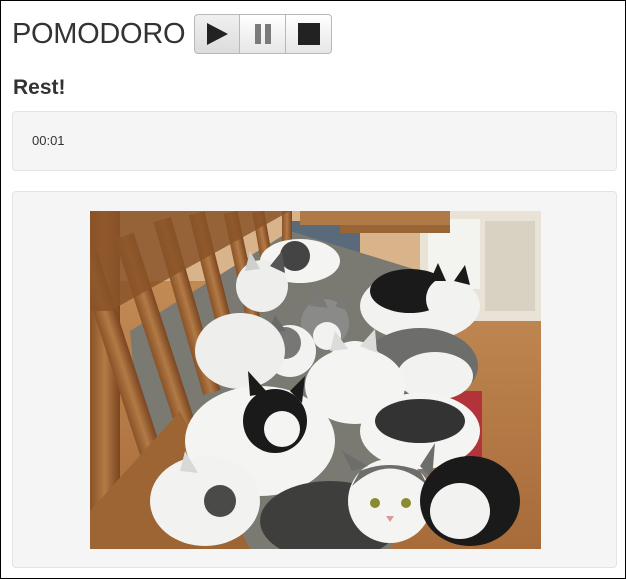 The image size is (626, 579). I want to click on app-title: POMODORO, so click(99, 34).